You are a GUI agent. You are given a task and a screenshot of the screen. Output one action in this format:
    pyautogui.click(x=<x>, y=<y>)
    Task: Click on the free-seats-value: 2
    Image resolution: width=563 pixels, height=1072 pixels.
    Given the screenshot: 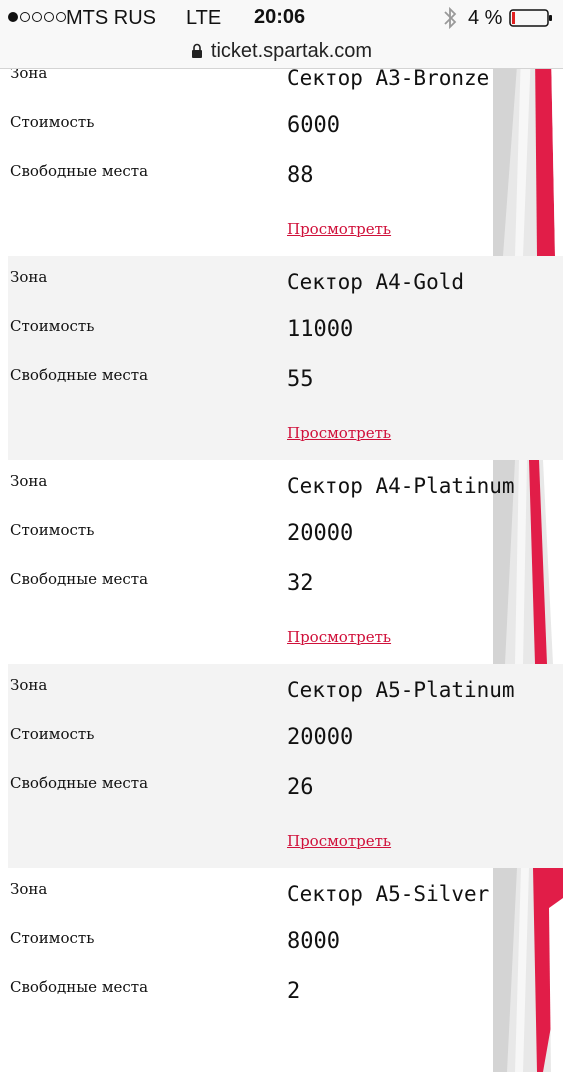 What is the action you would take?
    pyautogui.click(x=294, y=991)
    